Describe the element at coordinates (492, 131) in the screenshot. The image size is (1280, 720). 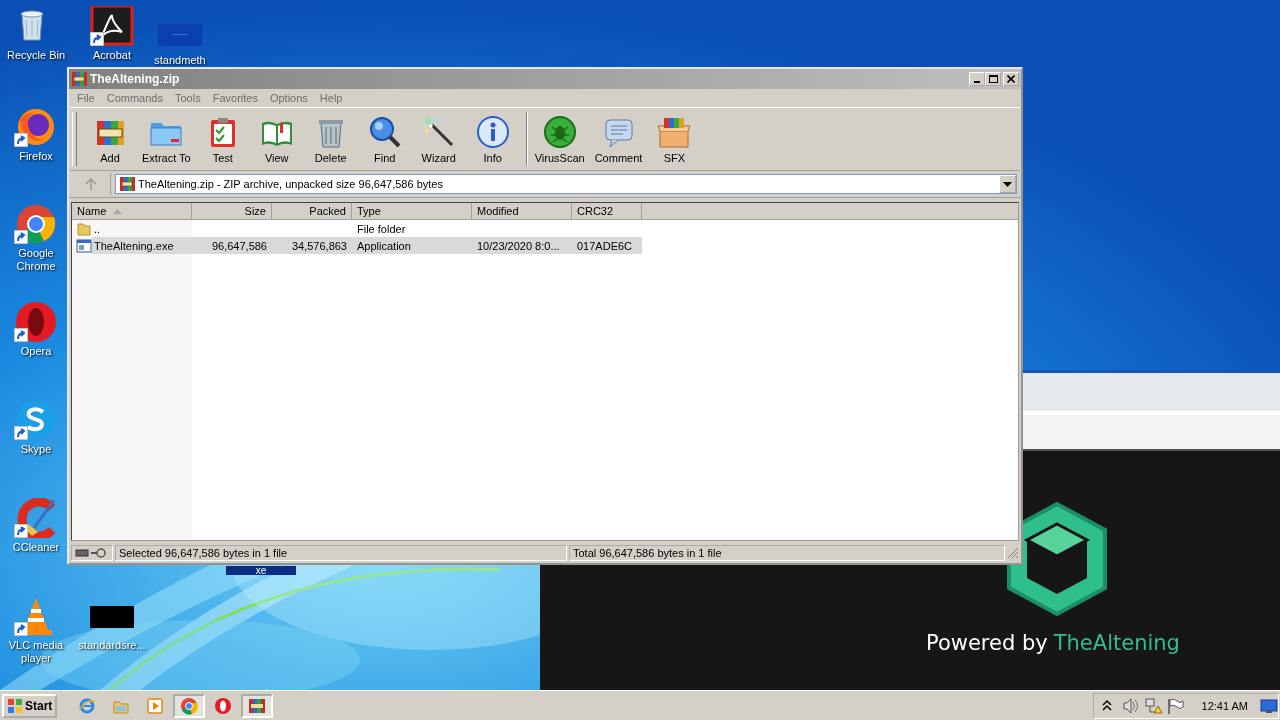
I see `info-icon` at that location.